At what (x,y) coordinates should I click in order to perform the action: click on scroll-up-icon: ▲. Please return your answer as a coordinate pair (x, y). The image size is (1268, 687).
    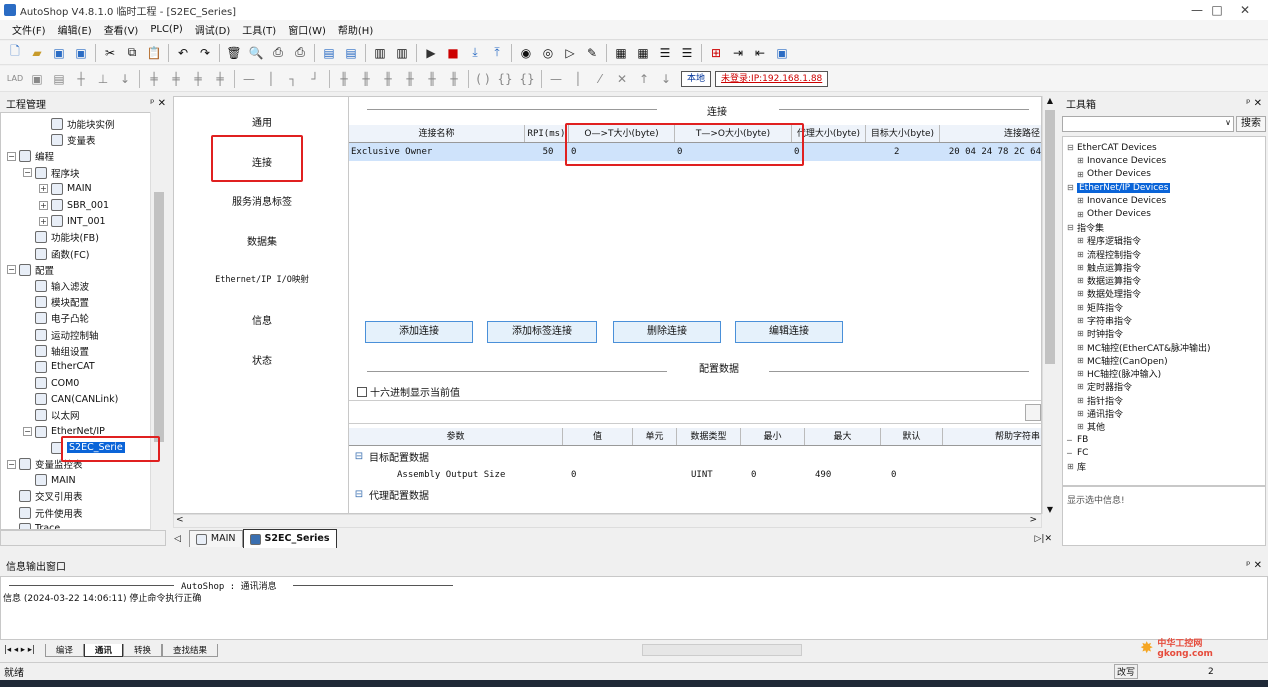
    Looking at the image, I should click on (1050, 100).